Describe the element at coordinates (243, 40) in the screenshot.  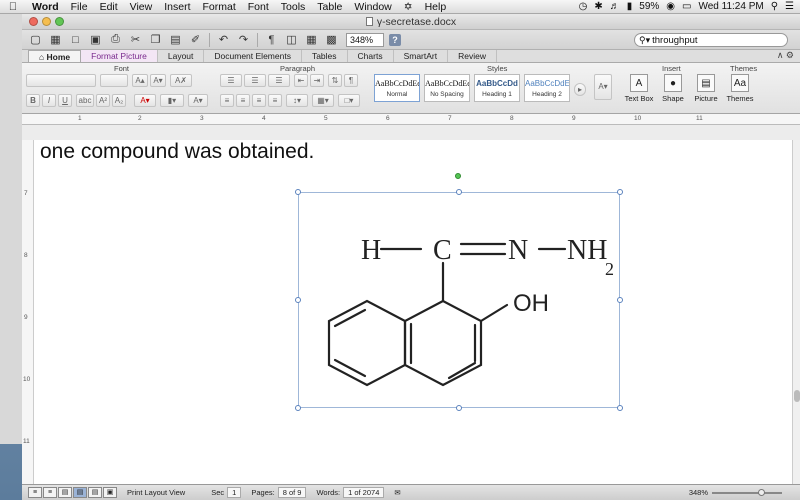
I see `redo-icon: ↷` at that location.